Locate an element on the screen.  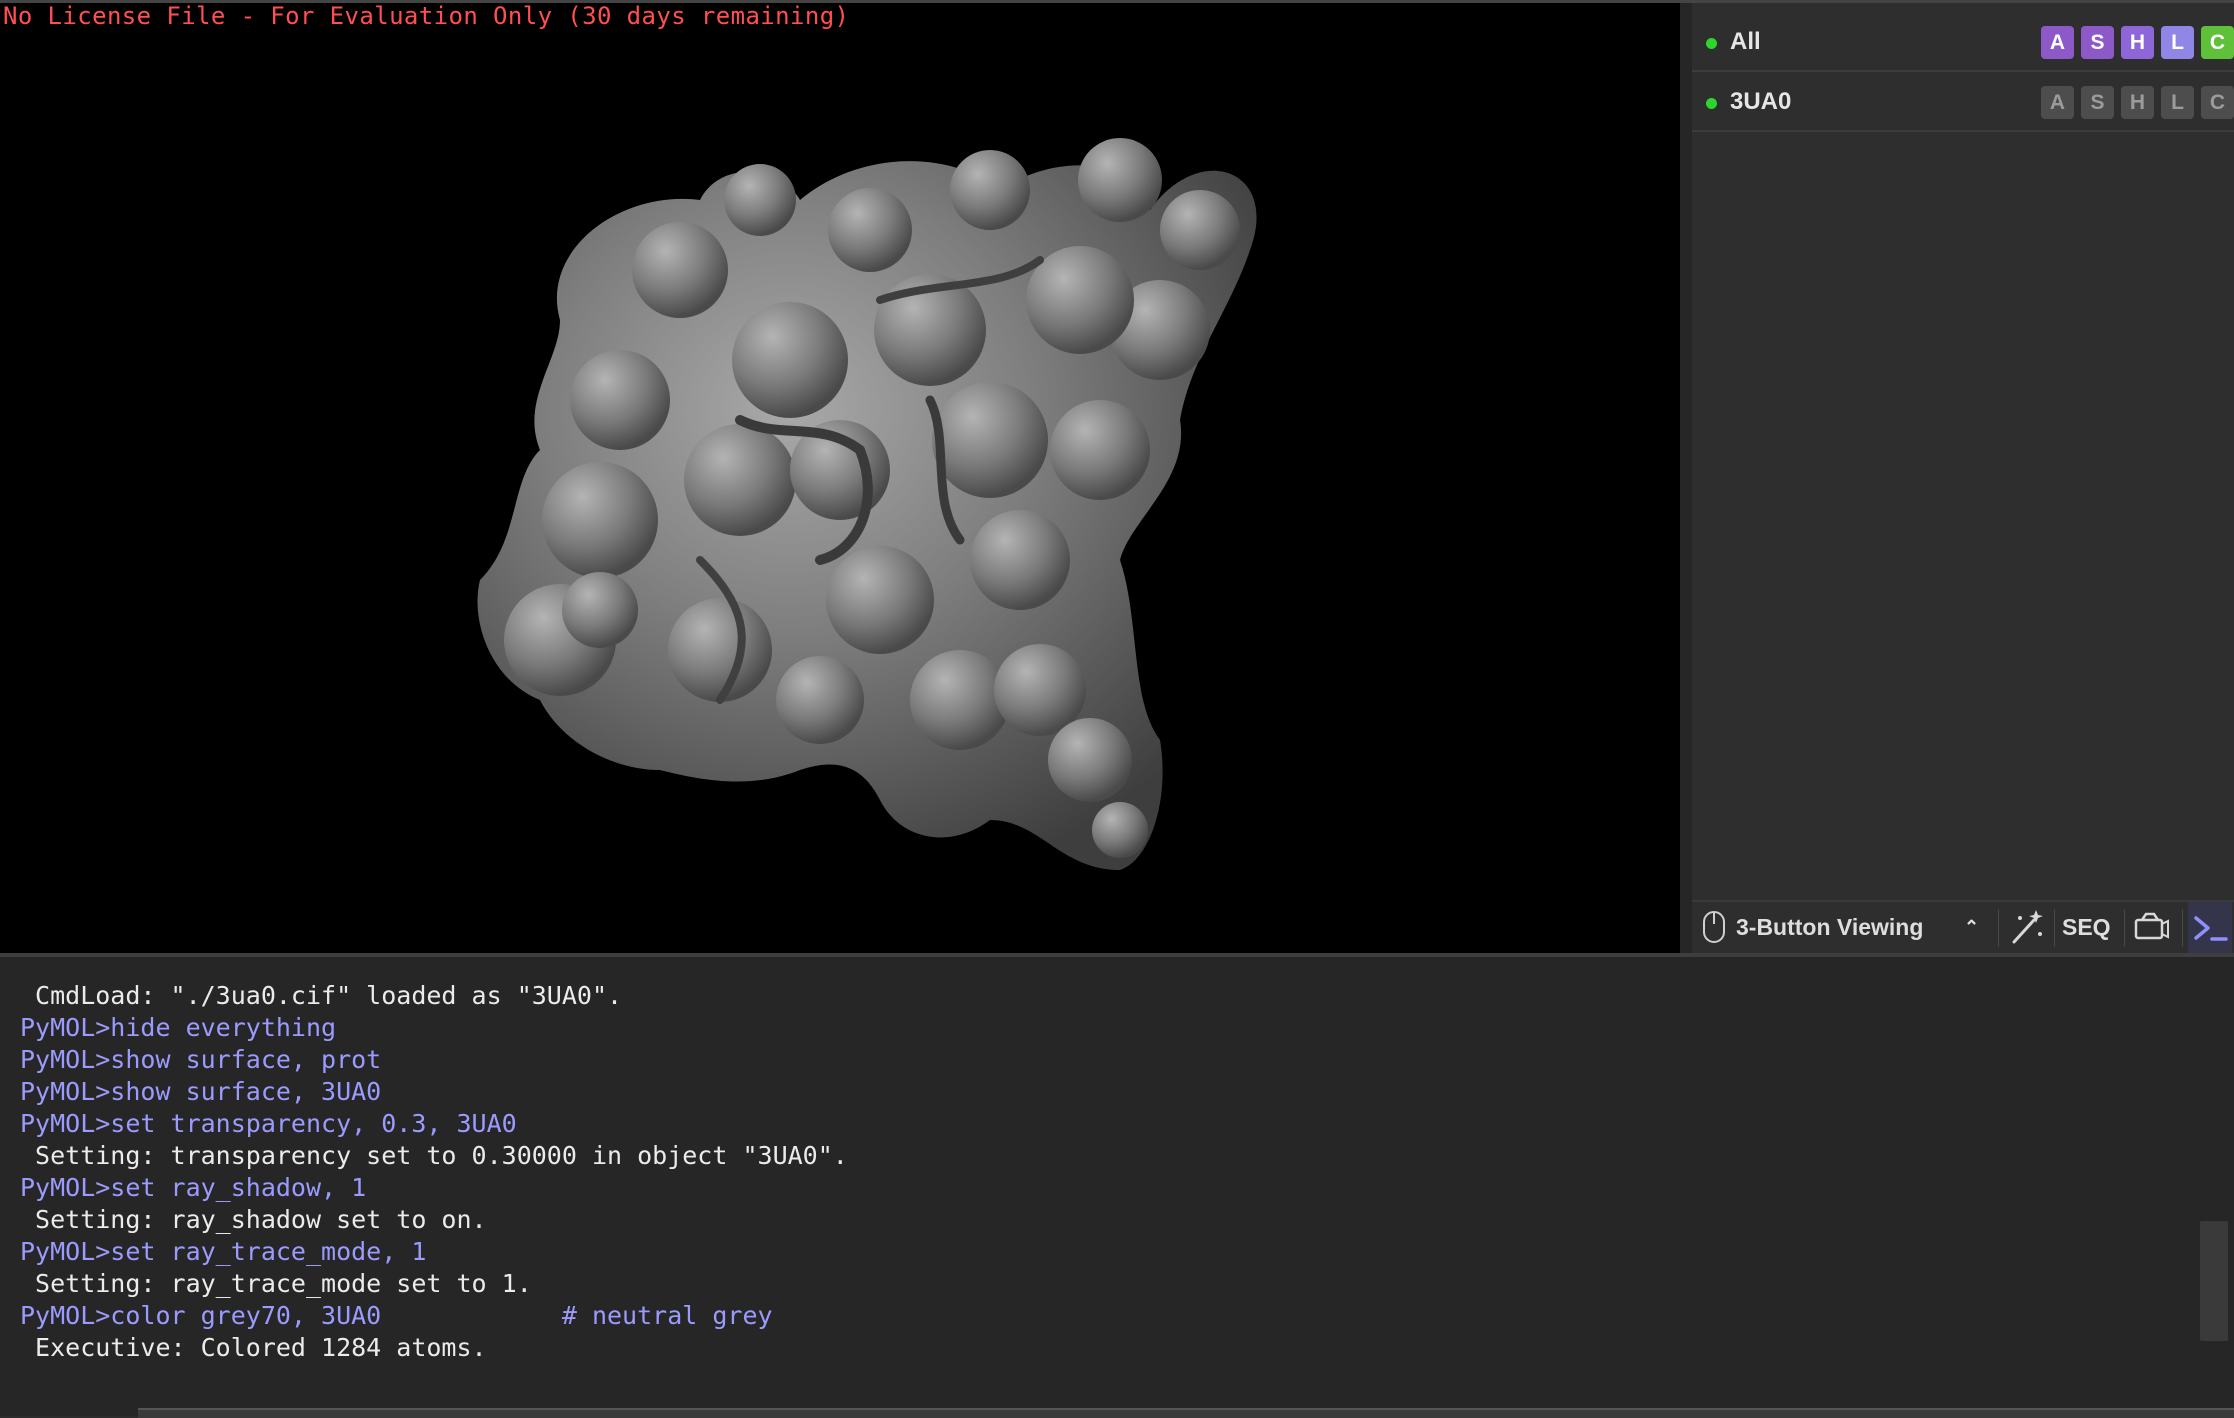
object-name: 3UA0 is located at coordinates (1760, 102).